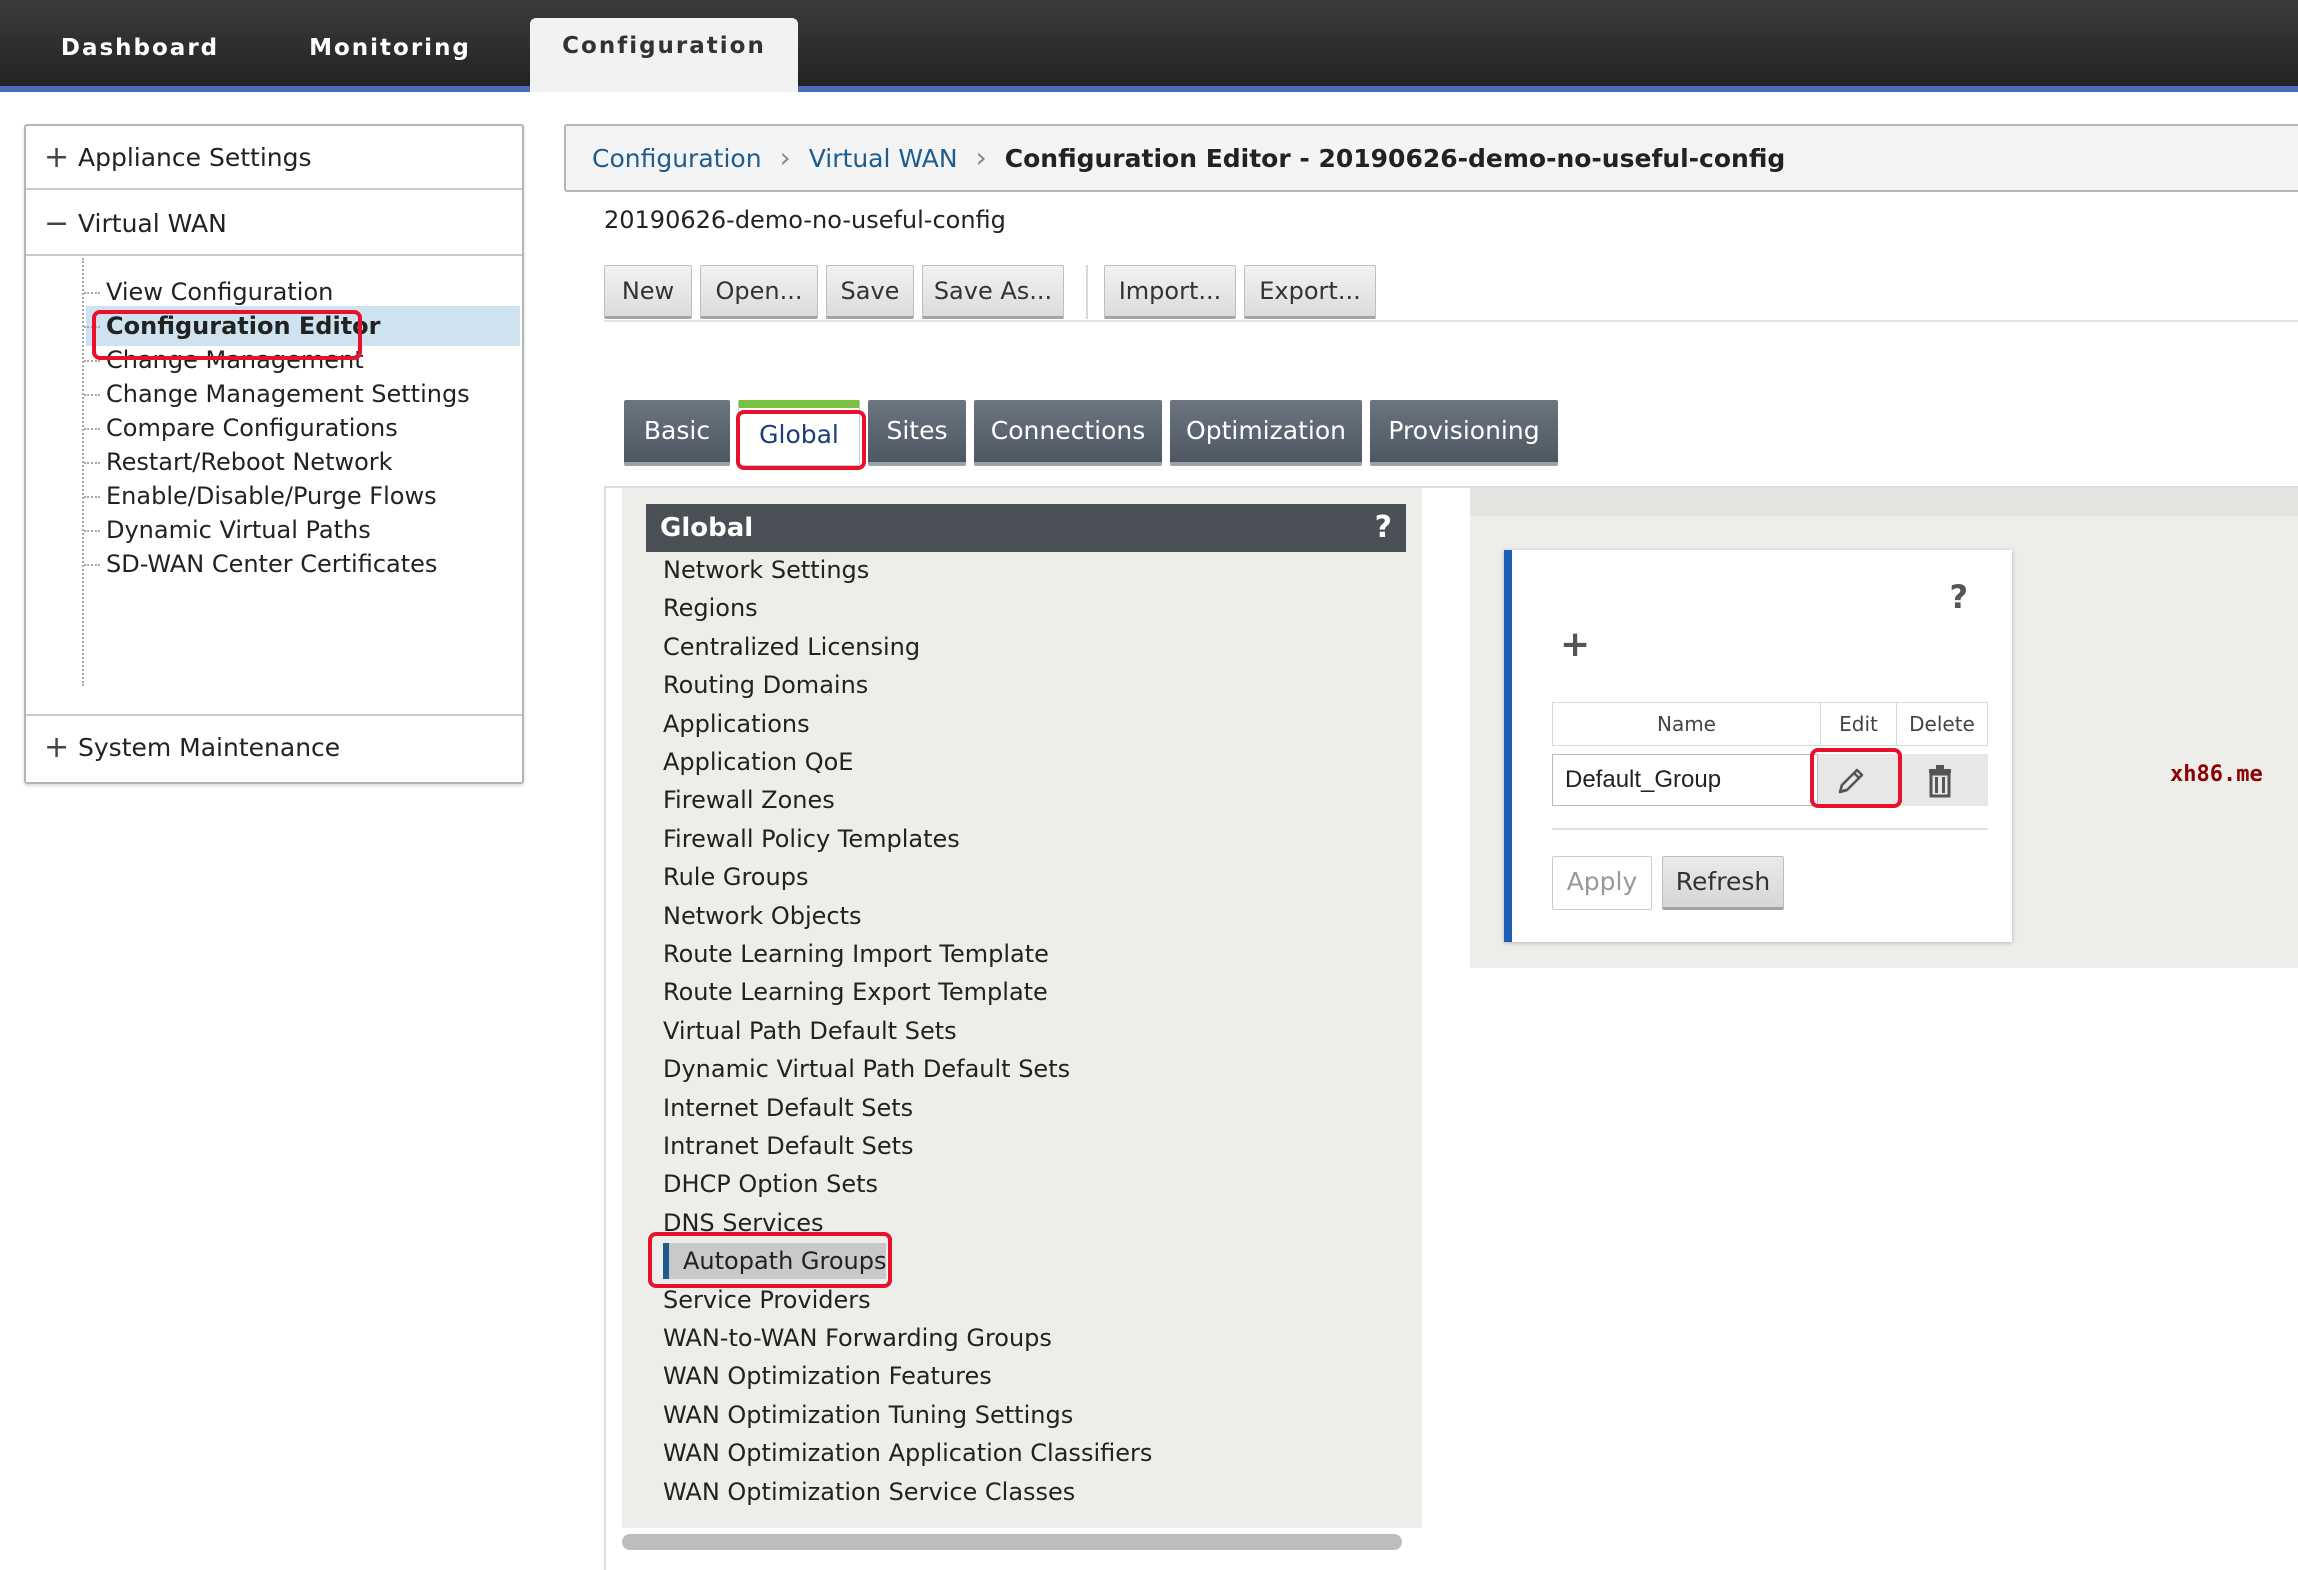 The width and height of the screenshot is (2298, 1570). What do you see at coordinates (1464, 433) in the screenshot?
I see `tab-provisioning: Provisioning` at bounding box center [1464, 433].